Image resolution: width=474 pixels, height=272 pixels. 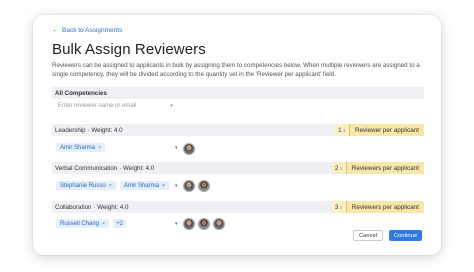 I want to click on quantity-stepper: 1 ⇕, so click(x=342, y=130).